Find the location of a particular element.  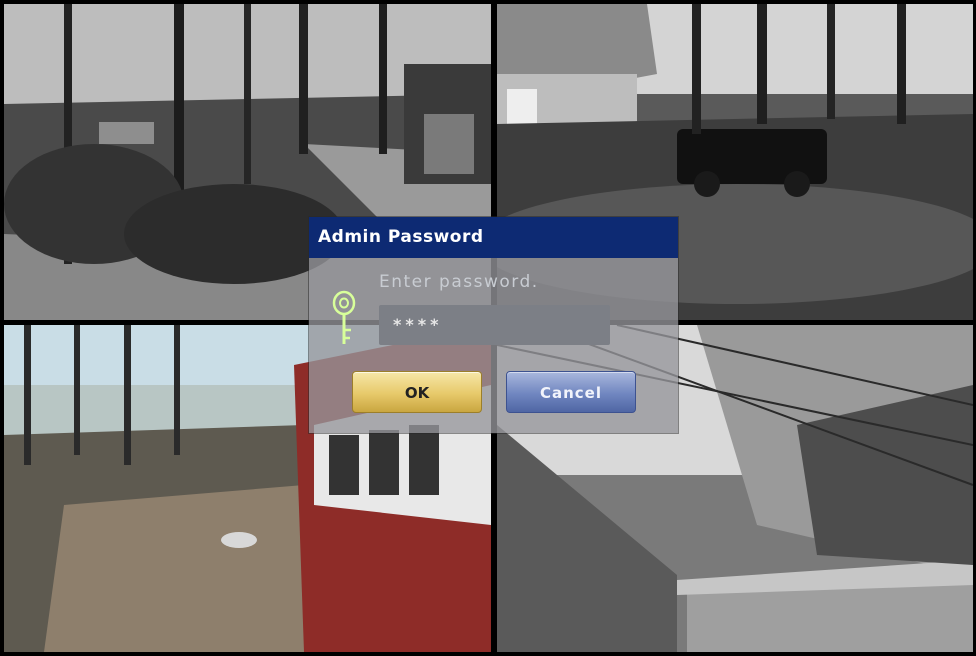

key-icon is located at coordinates (344, 319).